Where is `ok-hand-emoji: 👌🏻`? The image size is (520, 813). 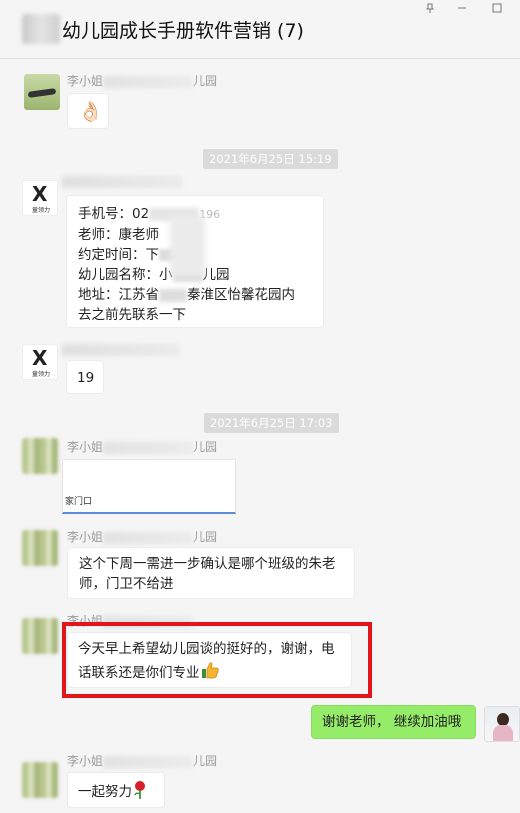
ok-hand-emoji: 👌🏻 is located at coordinates (90, 111).